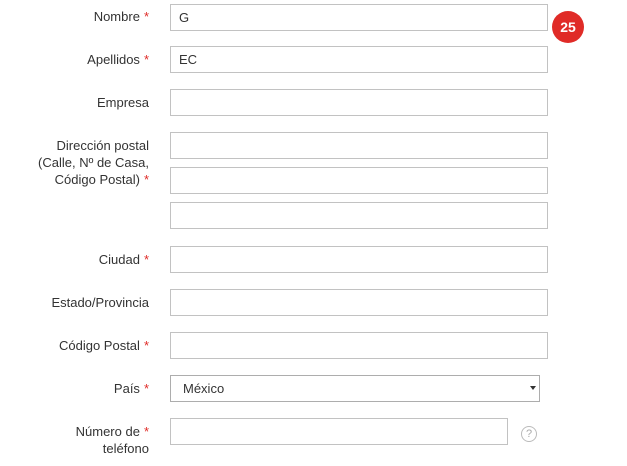 The width and height of the screenshot is (627, 466). What do you see at coordinates (359, 102) in the screenshot?
I see `empresa-input` at bounding box center [359, 102].